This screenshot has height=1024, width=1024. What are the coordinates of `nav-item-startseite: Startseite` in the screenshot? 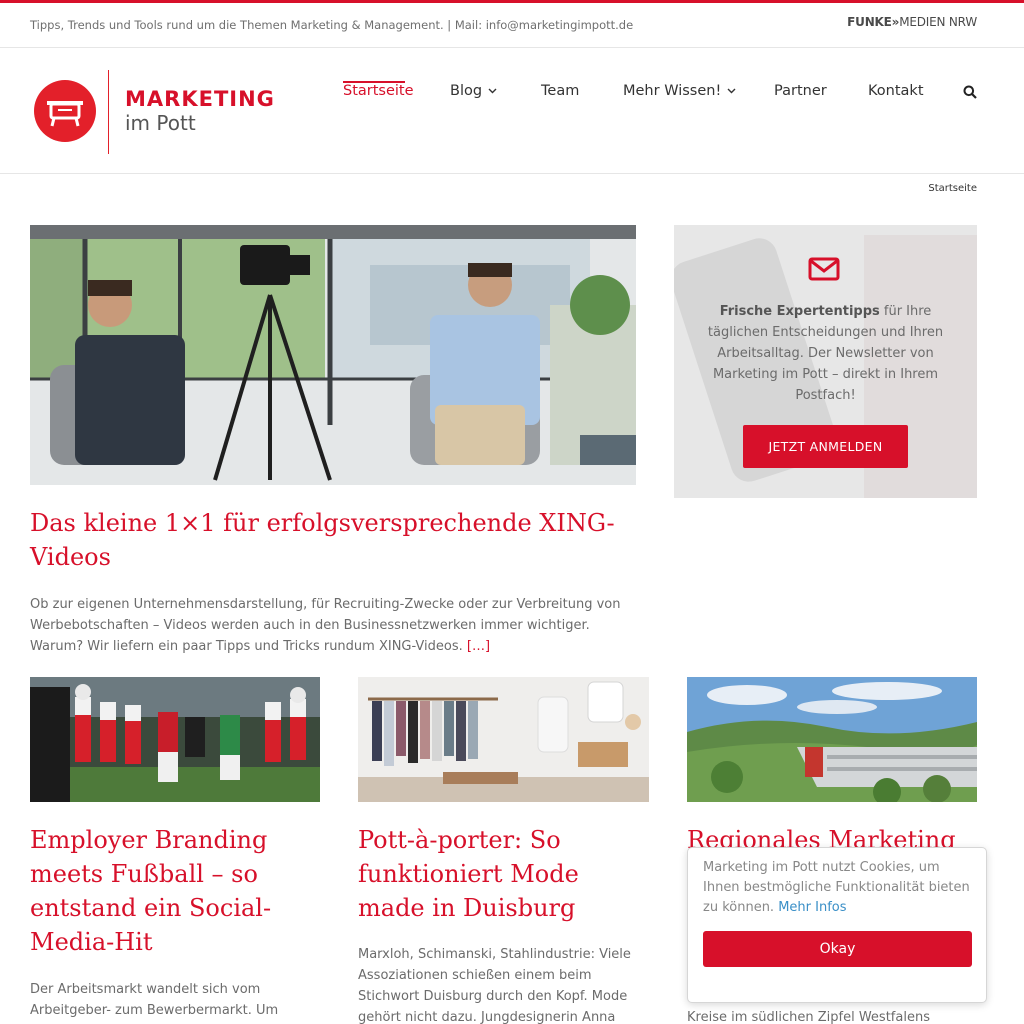 It's located at (378, 91).